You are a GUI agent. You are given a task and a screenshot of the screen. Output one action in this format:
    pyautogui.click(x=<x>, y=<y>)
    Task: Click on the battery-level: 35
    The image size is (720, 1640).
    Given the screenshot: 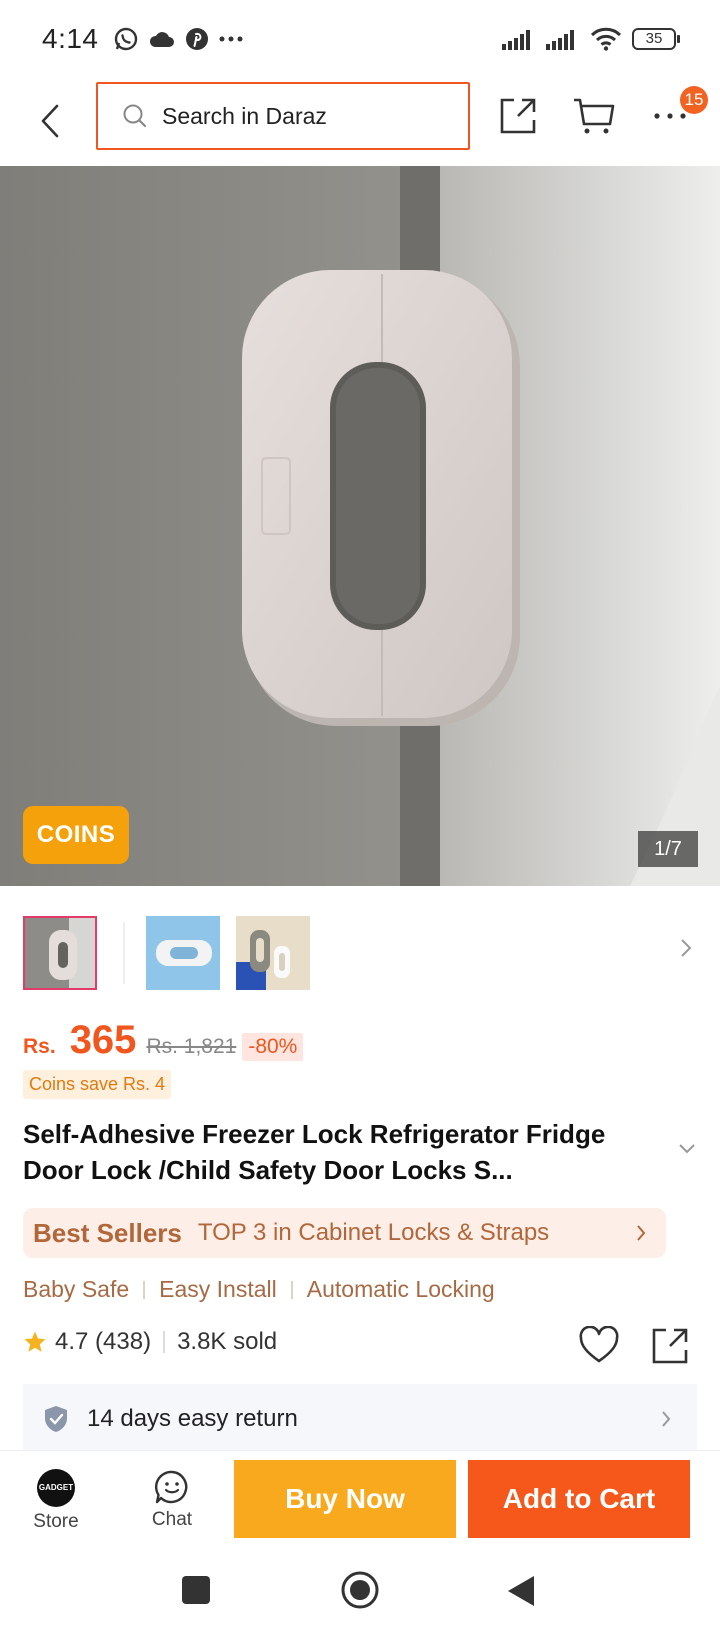 What is the action you would take?
    pyautogui.click(x=654, y=39)
    